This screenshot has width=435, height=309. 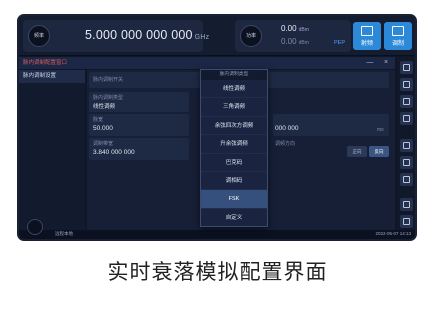 What do you see at coordinates (217, 272) in the screenshot?
I see `caption: 实时衰落模拟配置界面` at bounding box center [217, 272].